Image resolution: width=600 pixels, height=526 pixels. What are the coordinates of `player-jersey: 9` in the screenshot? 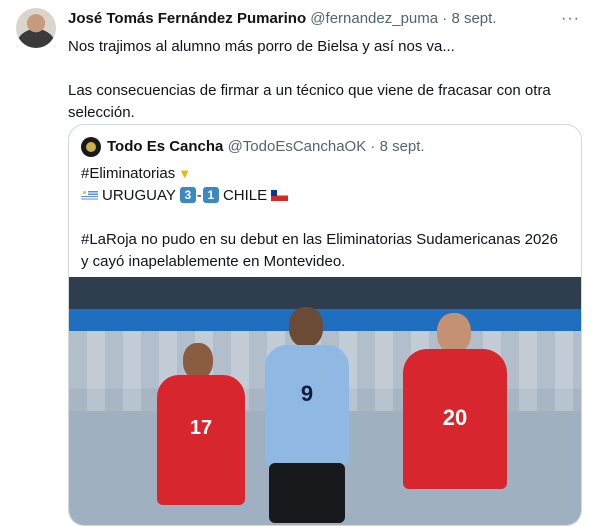 It's located at (307, 405).